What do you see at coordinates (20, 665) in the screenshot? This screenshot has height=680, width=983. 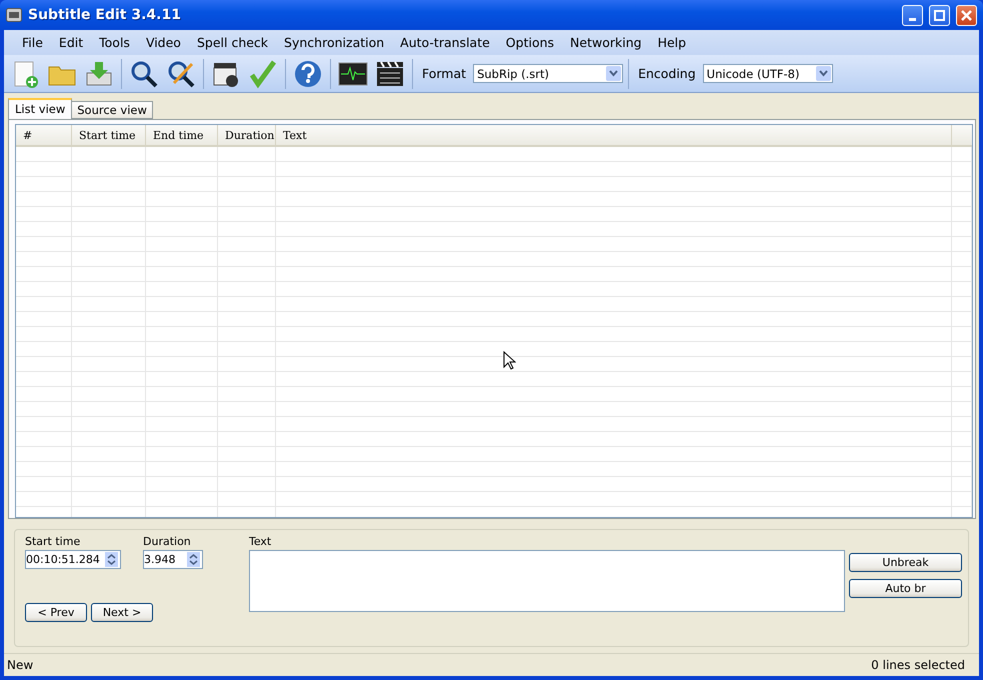 I see `status-text: New` at bounding box center [20, 665].